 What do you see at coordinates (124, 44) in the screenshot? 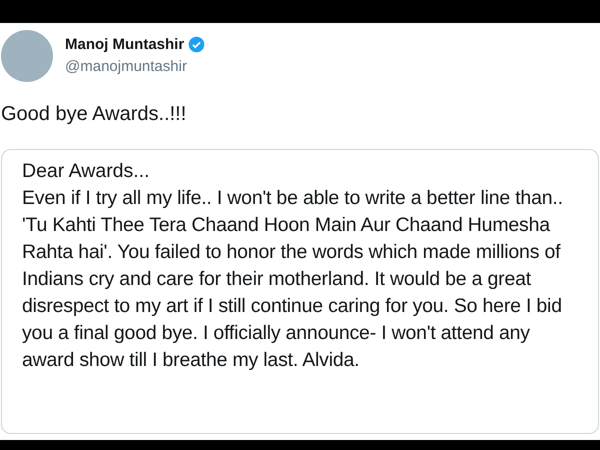
I see `author-name: Manoj Muntashir` at bounding box center [124, 44].